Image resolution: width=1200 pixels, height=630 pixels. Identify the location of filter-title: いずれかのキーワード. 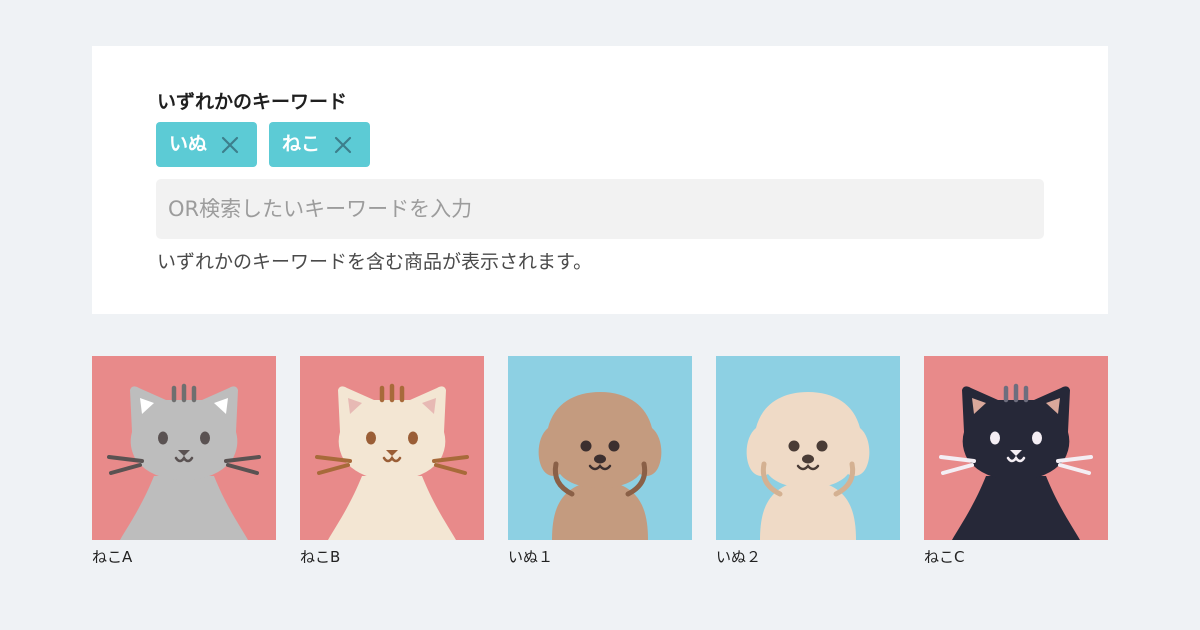
(252, 102).